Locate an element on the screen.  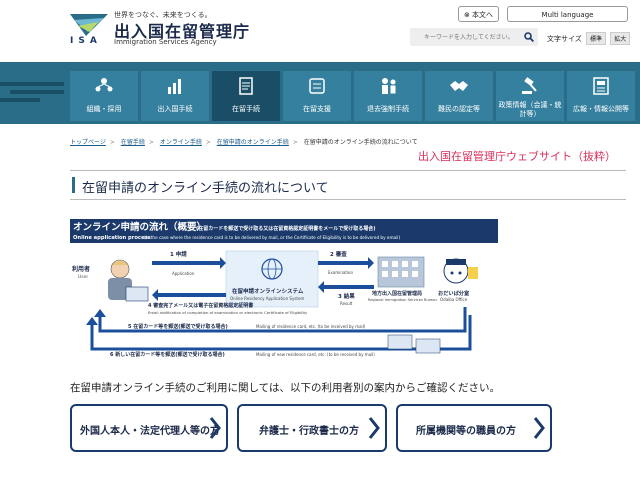
deportation-icon is located at coordinates (389, 86).